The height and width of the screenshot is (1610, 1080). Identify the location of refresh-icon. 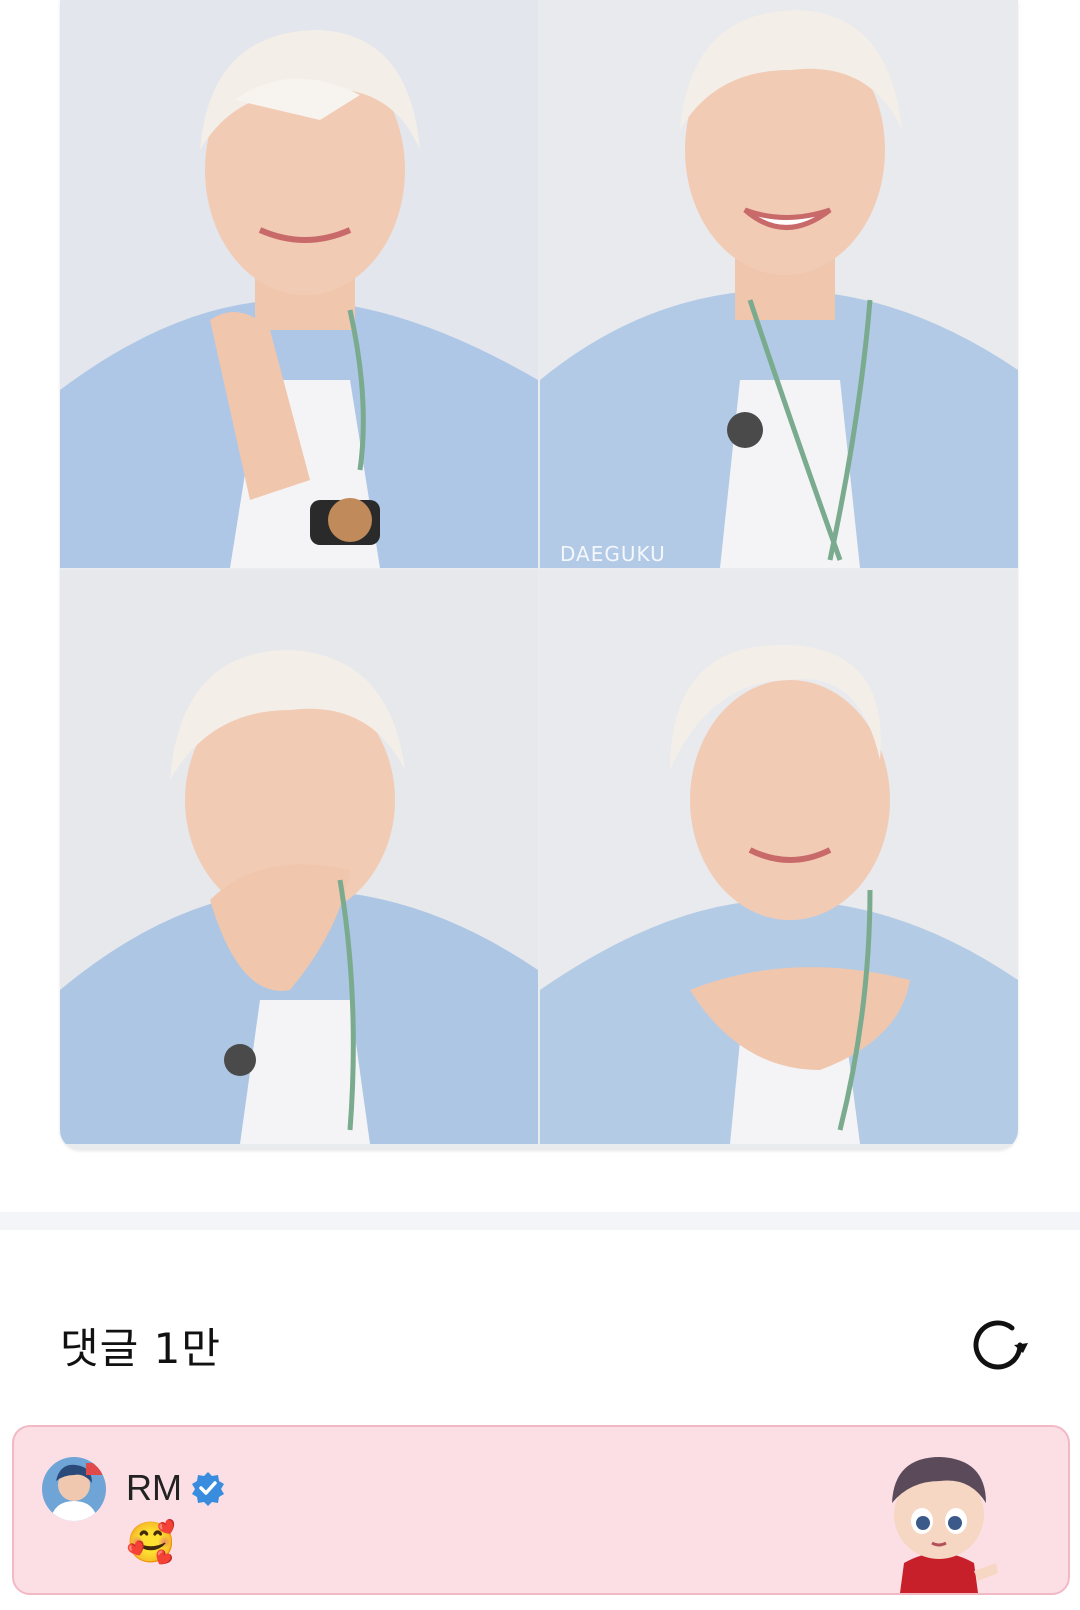
(1000, 1345).